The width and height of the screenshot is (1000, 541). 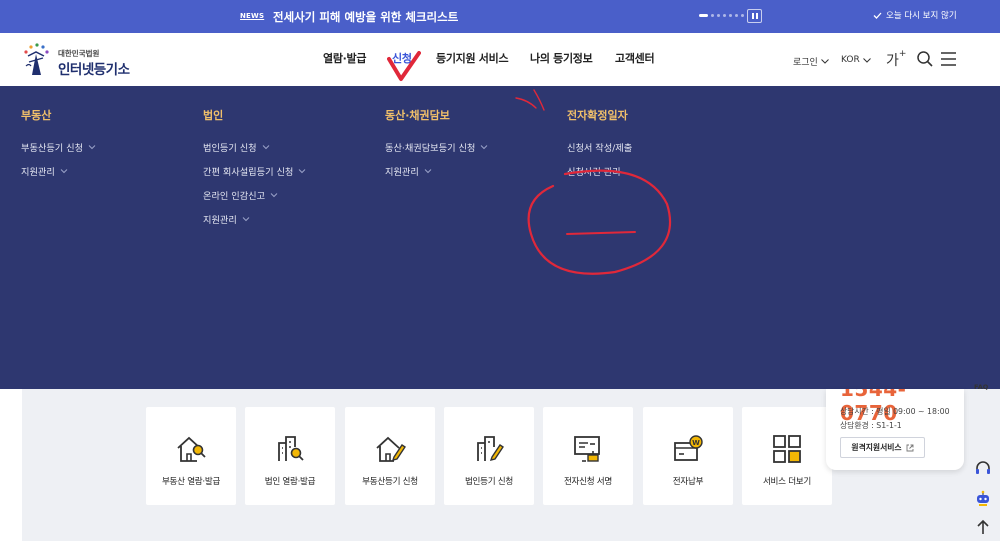 I want to click on nav-customer-center: 고객센터, so click(x=635, y=58).